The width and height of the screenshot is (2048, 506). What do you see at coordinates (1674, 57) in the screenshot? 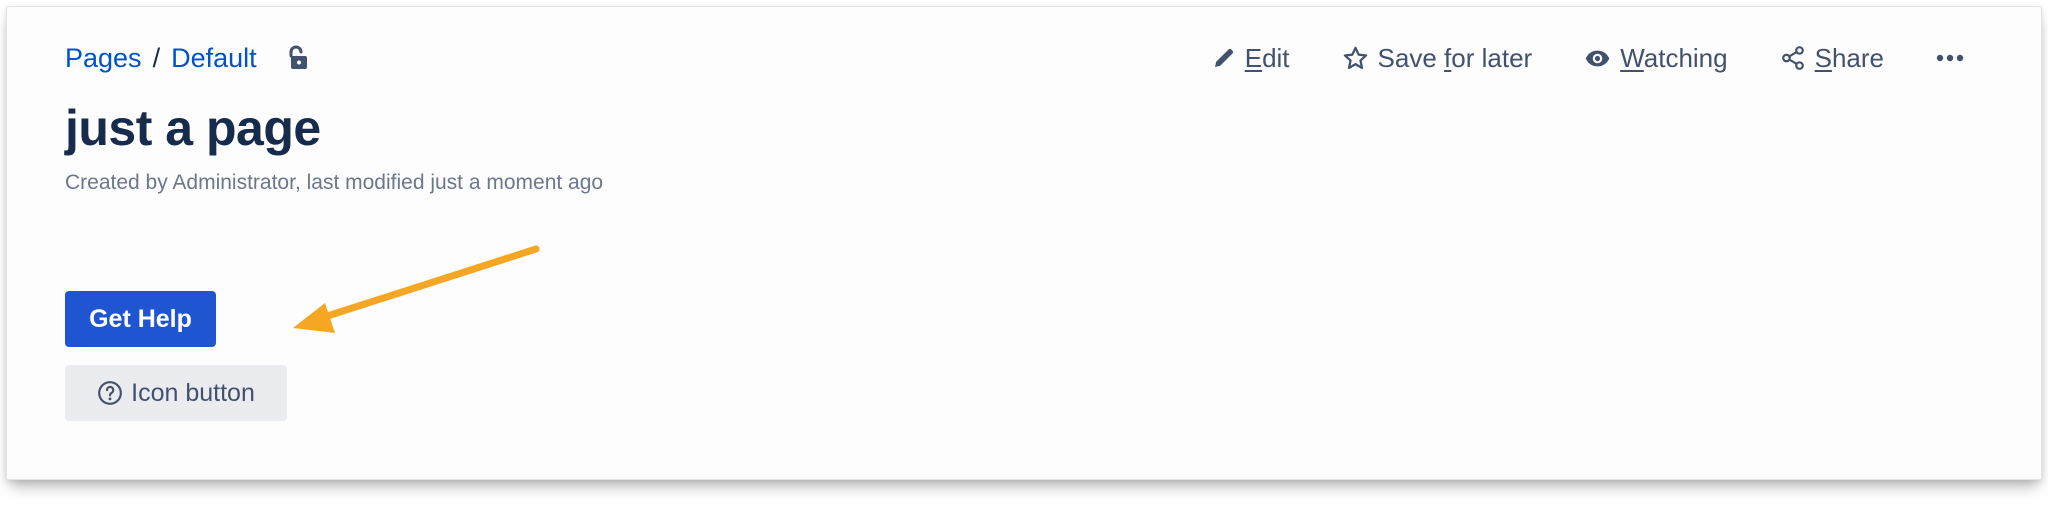
I see `watching-label: Watching` at bounding box center [1674, 57].